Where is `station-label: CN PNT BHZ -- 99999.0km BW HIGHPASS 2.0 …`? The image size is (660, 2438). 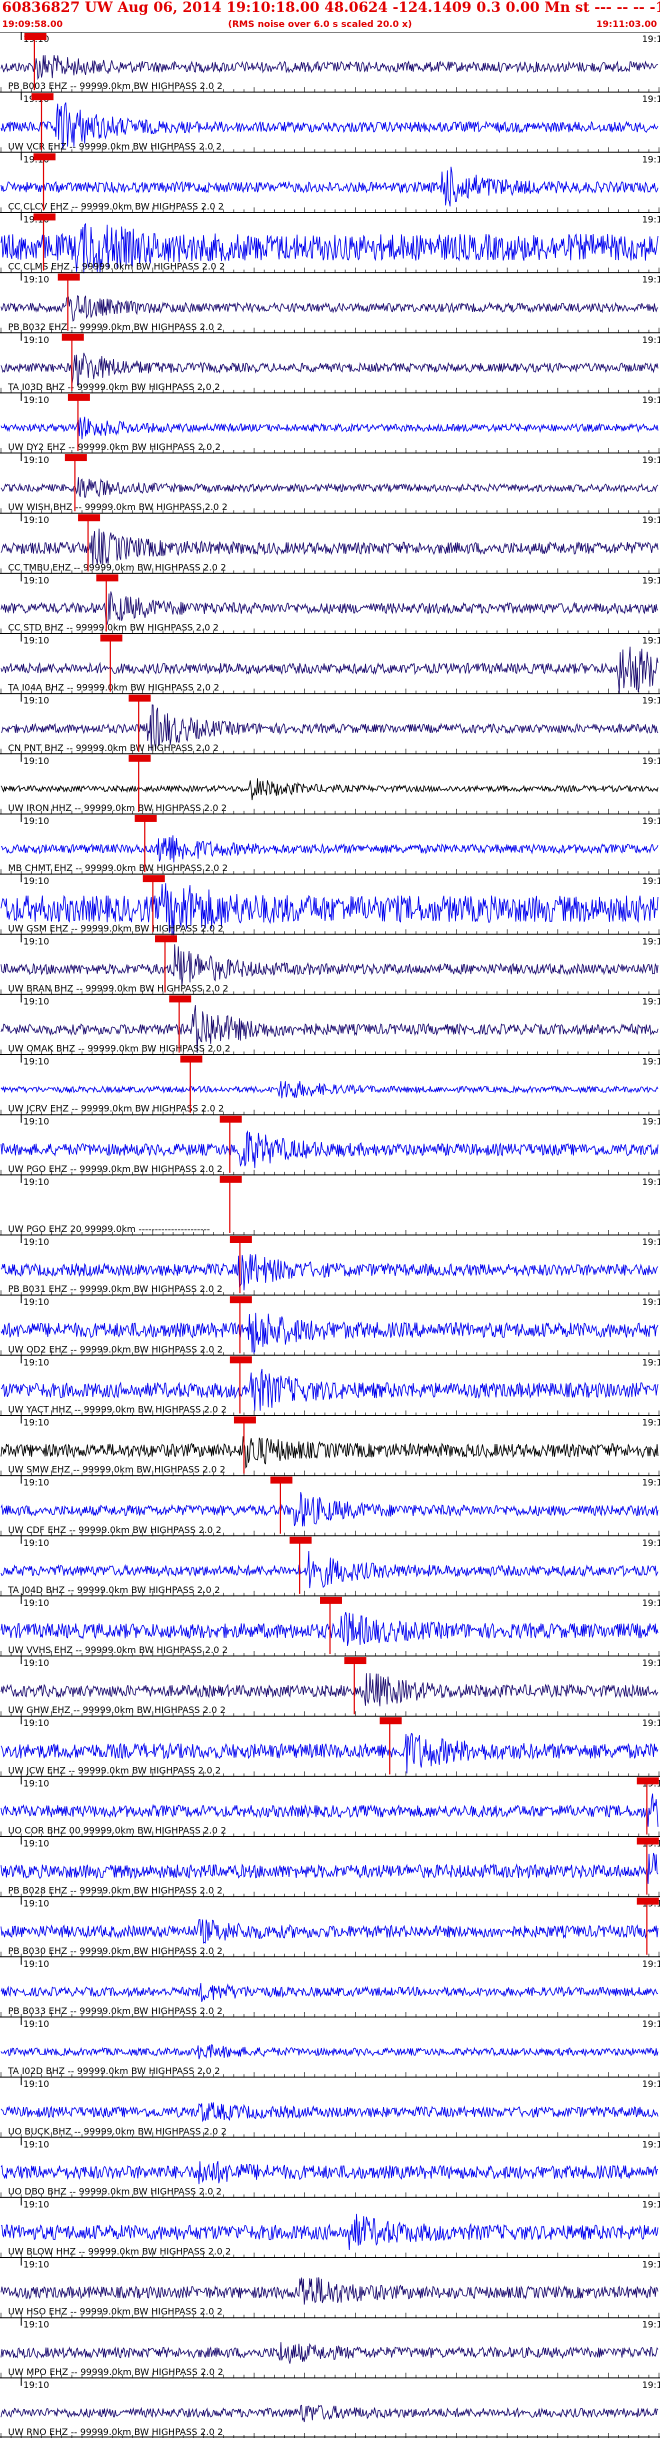
station-label: CN PNT BHZ -- 99999.0km BW HIGHPASS 2.0 … is located at coordinates (113, 749).